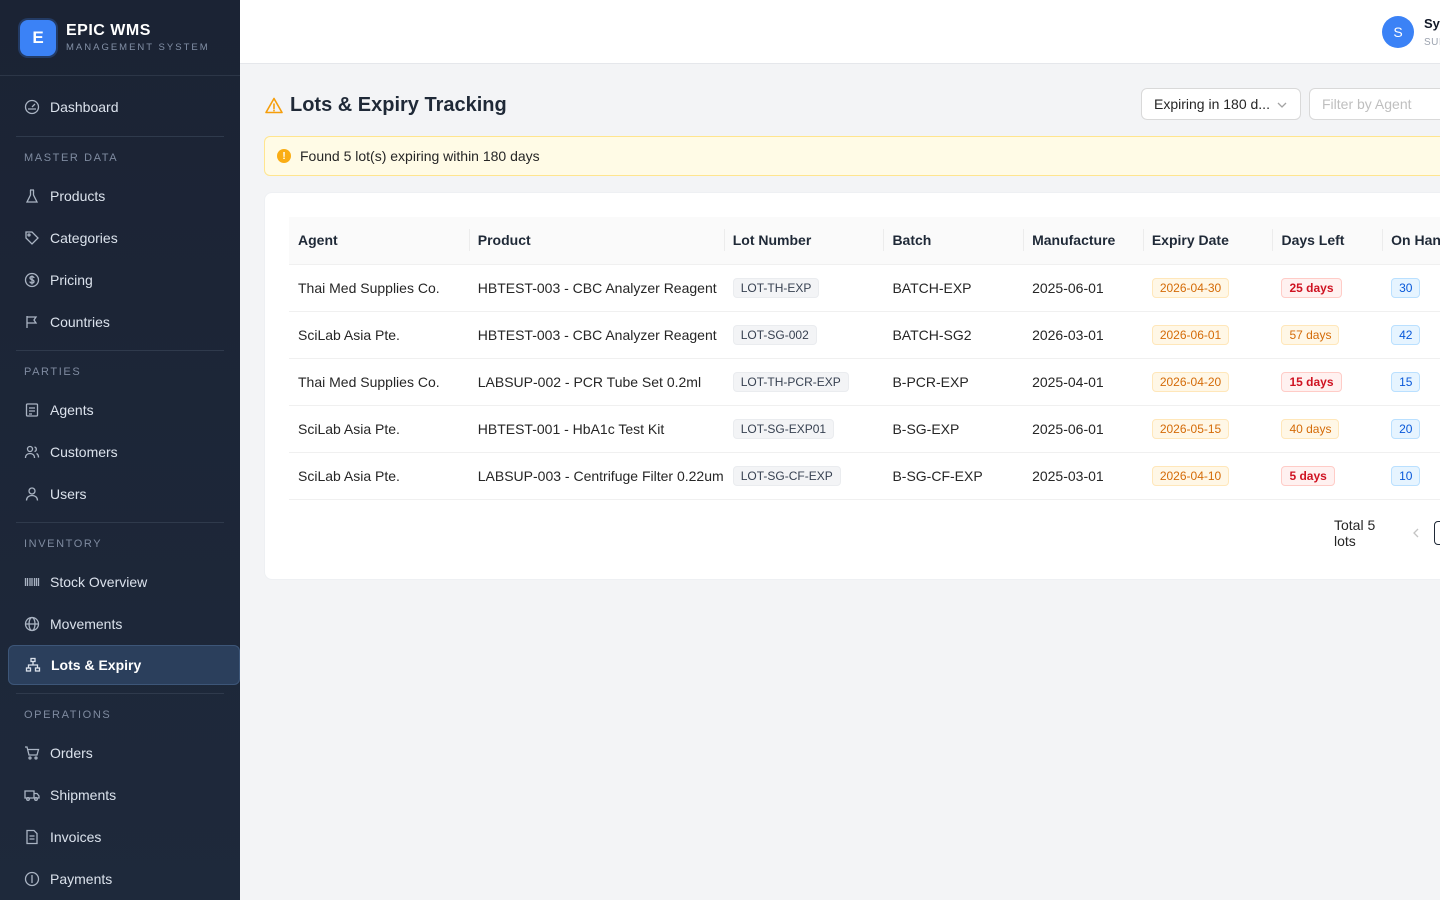  What do you see at coordinates (32, 238) in the screenshot?
I see `tag-icon` at bounding box center [32, 238].